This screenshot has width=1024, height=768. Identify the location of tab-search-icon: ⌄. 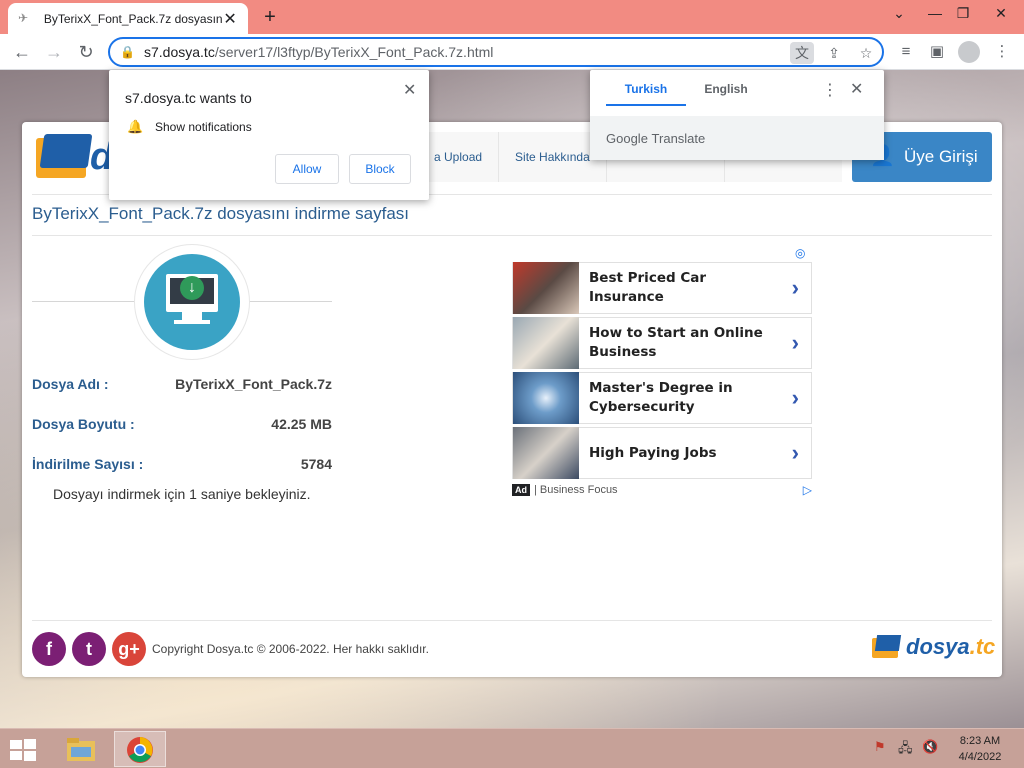
(899, 13).